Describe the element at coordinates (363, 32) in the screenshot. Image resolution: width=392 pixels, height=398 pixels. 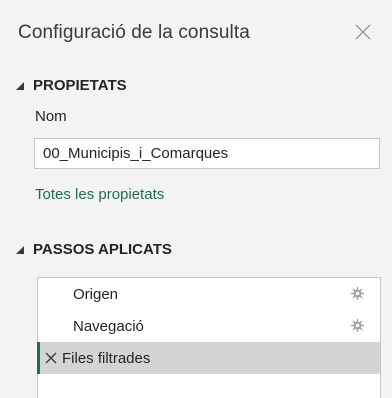
I see `close-icon` at that location.